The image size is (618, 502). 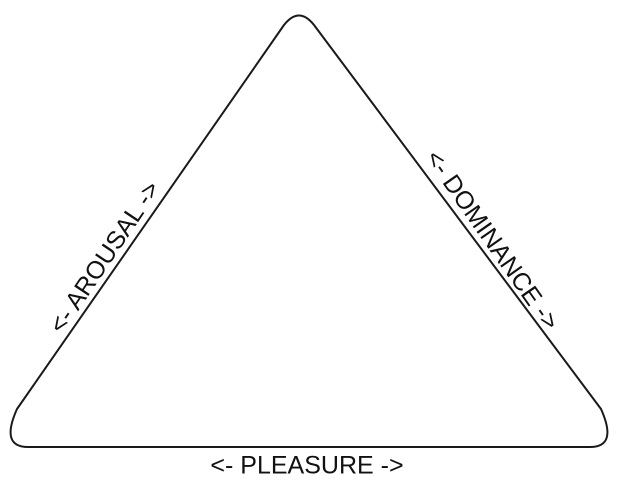 What do you see at coordinates (492, 240) in the screenshot?
I see `dominance-label: <- DOMINANCE ->` at bounding box center [492, 240].